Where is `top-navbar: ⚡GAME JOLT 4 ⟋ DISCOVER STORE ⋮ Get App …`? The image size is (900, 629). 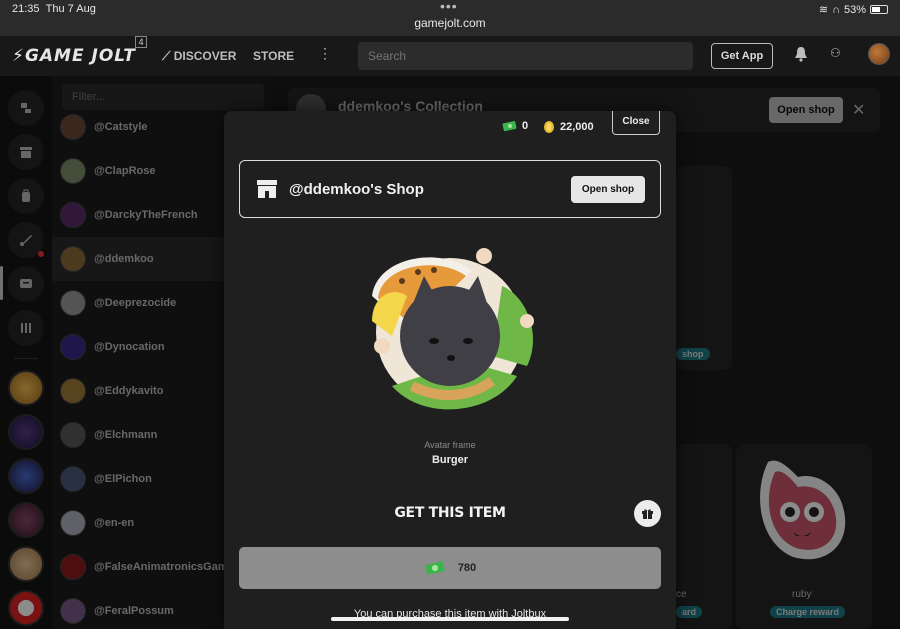
top-navbar: ⚡GAME JOLT 4 ⟋ DISCOVER STORE ⋮ Get App … is located at coordinates (450, 56).